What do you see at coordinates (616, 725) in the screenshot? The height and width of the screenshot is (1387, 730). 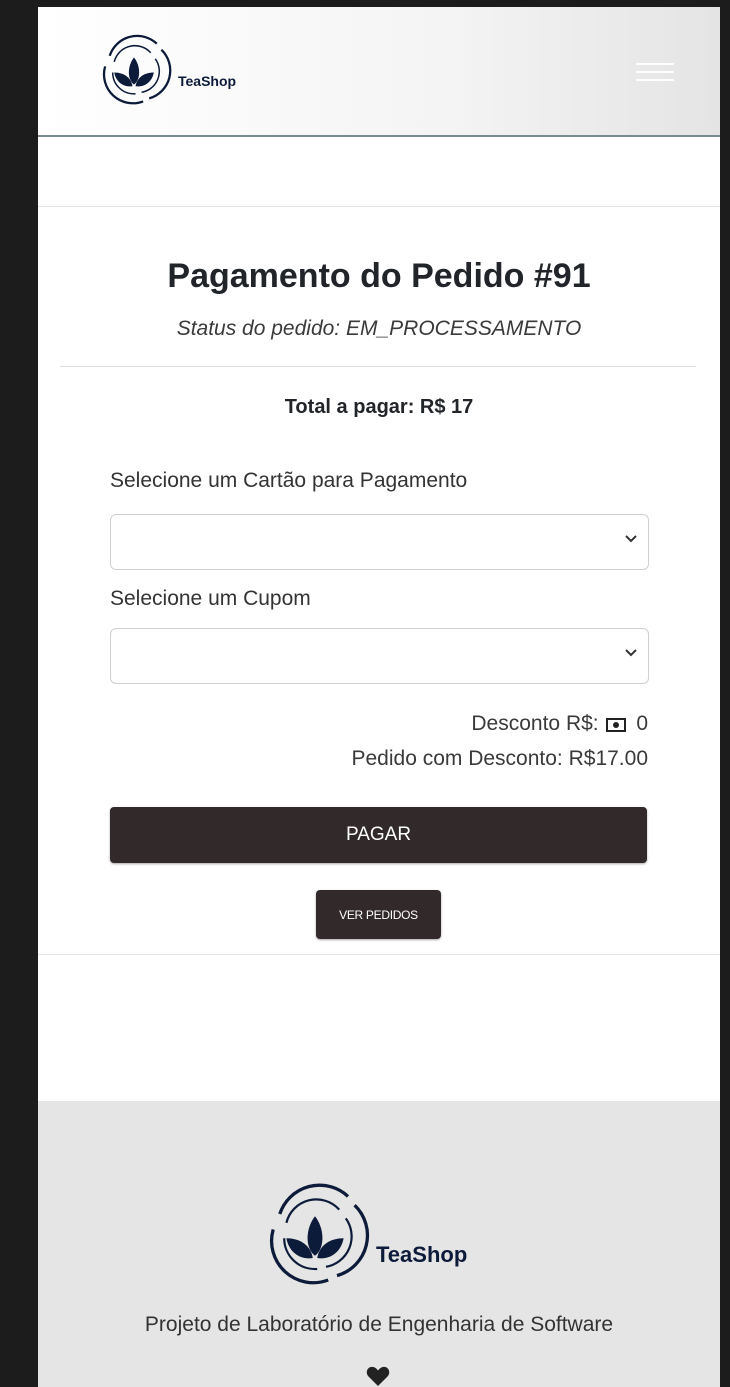 I see `money-bill-icon` at bounding box center [616, 725].